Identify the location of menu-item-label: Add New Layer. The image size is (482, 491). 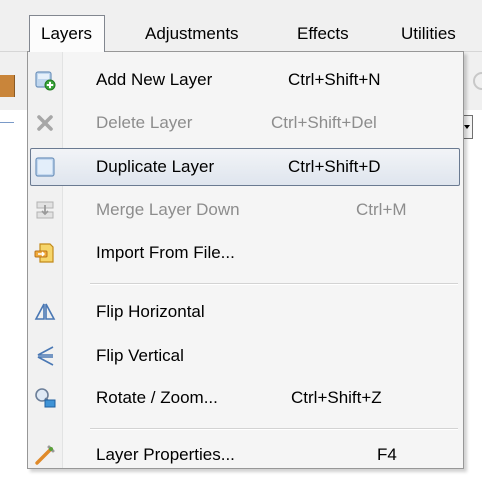
(154, 79).